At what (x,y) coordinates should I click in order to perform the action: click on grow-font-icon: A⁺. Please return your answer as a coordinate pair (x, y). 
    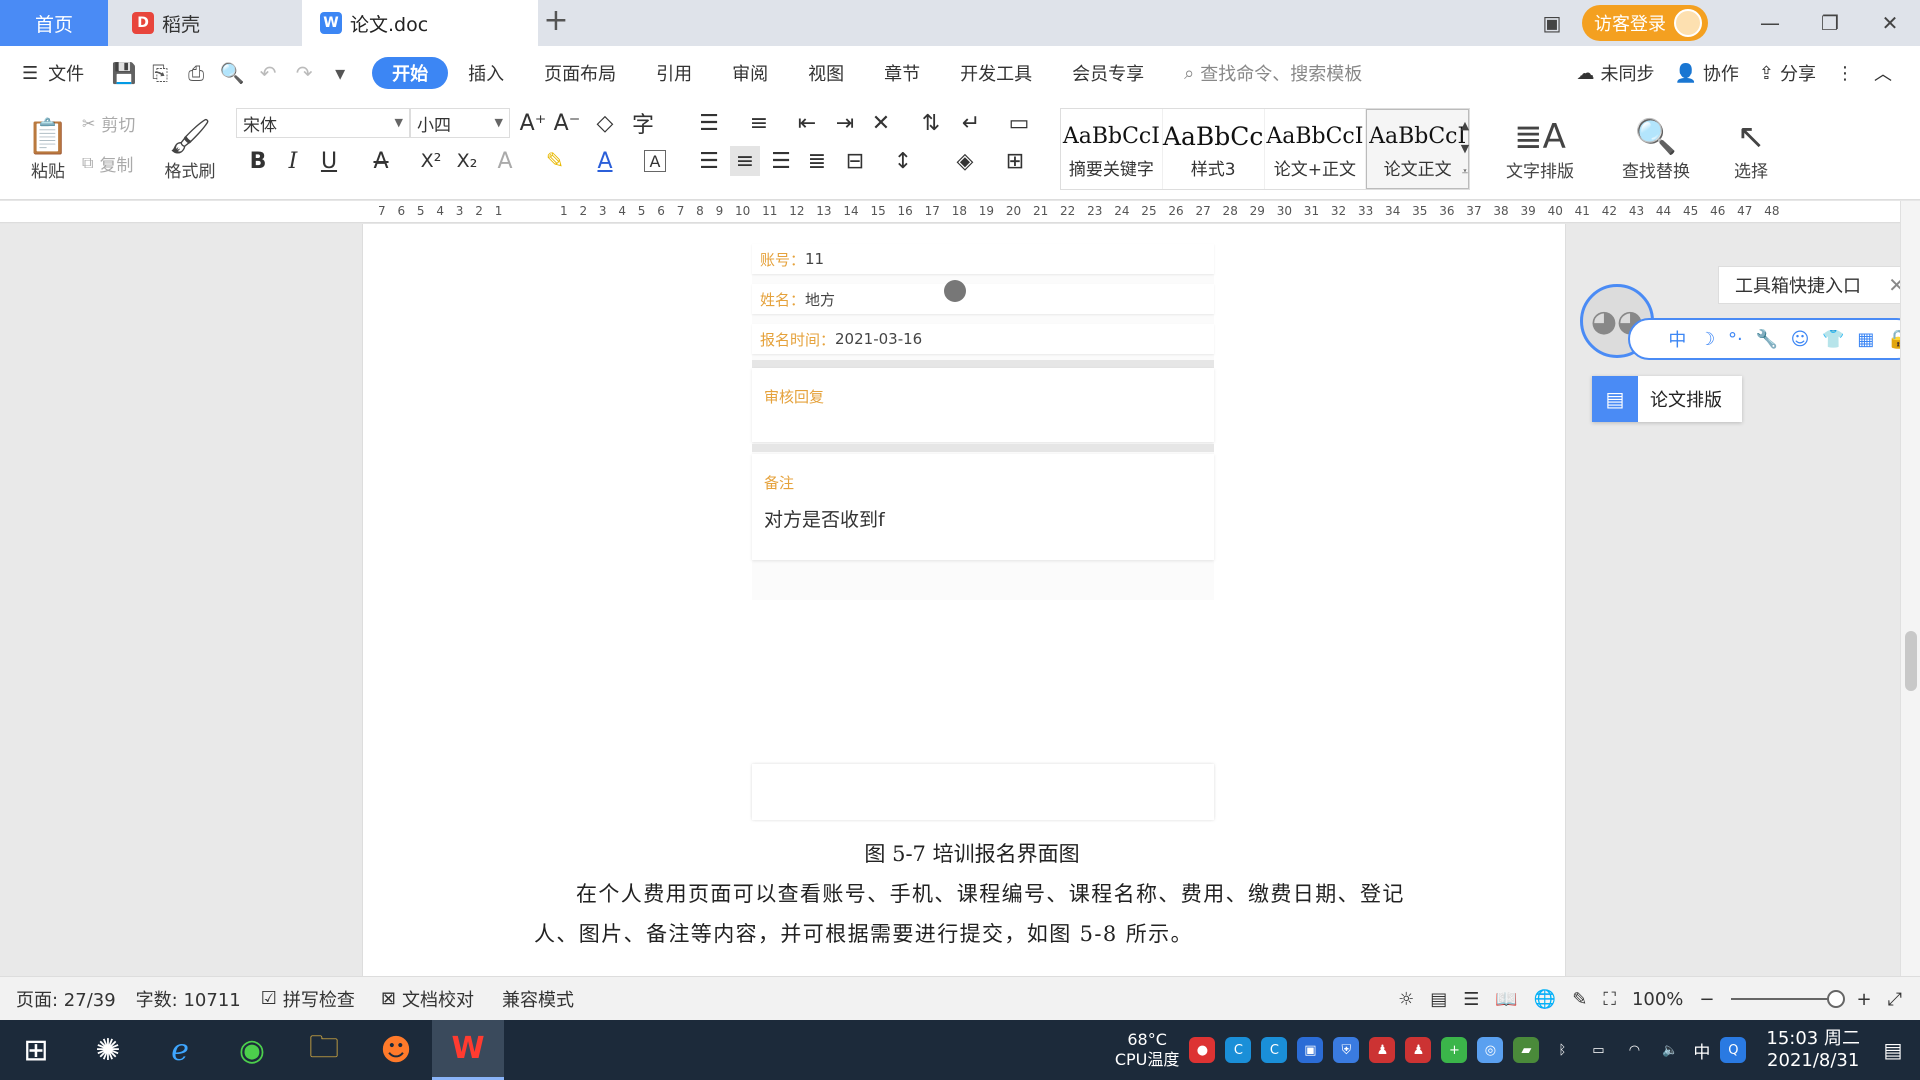
    Looking at the image, I should click on (533, 123).